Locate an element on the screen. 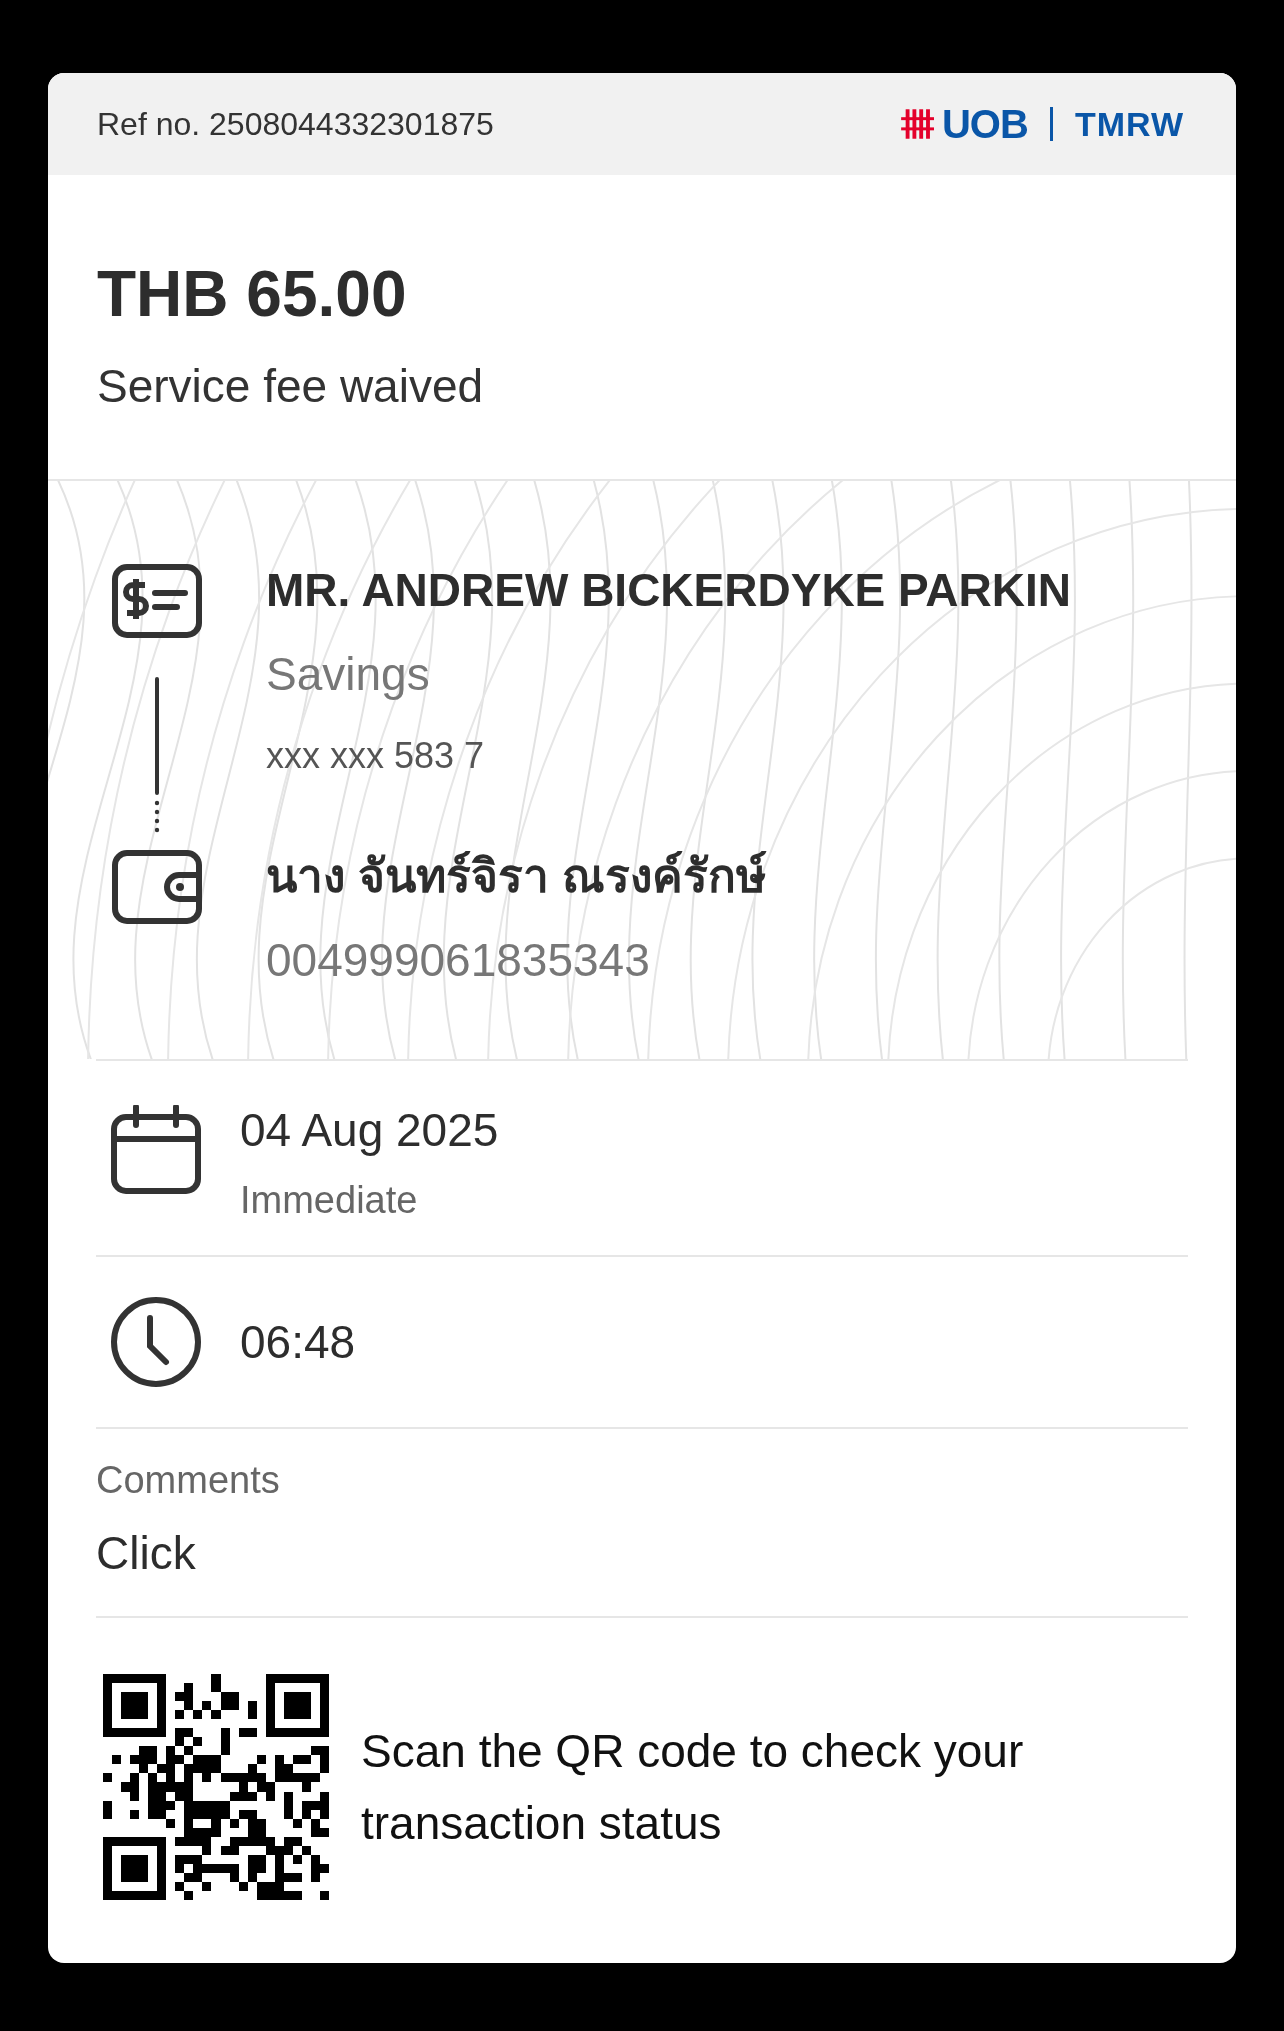  calendar-icon is located at coordinates (156, 1150).